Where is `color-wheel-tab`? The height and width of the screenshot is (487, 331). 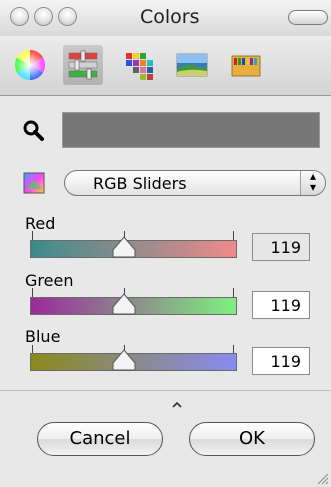 color-wheel-tab is located at coordinates (30, 65).